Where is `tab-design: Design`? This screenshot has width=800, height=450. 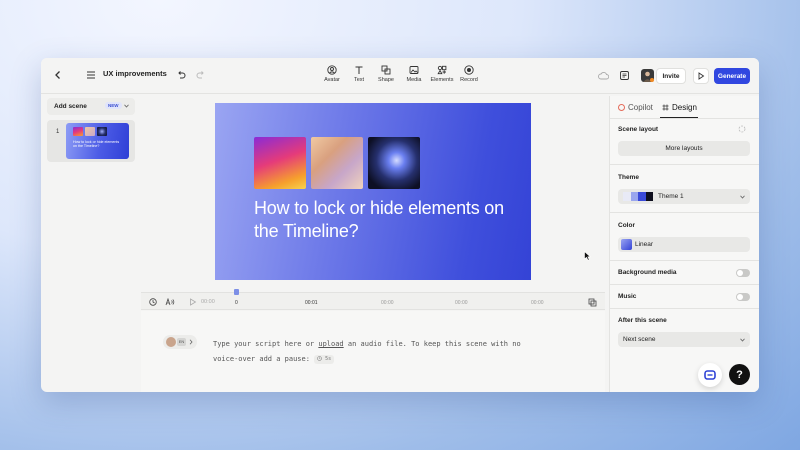 tab-design: Design is located at coordinates (684, 107).